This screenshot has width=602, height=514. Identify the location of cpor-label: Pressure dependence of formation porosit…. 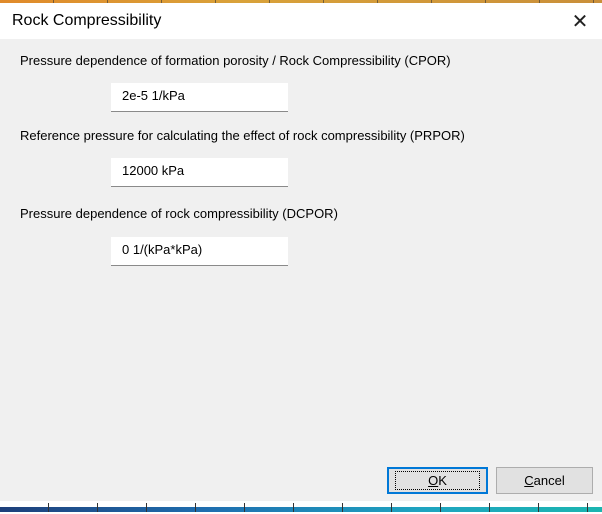
(235, 60).